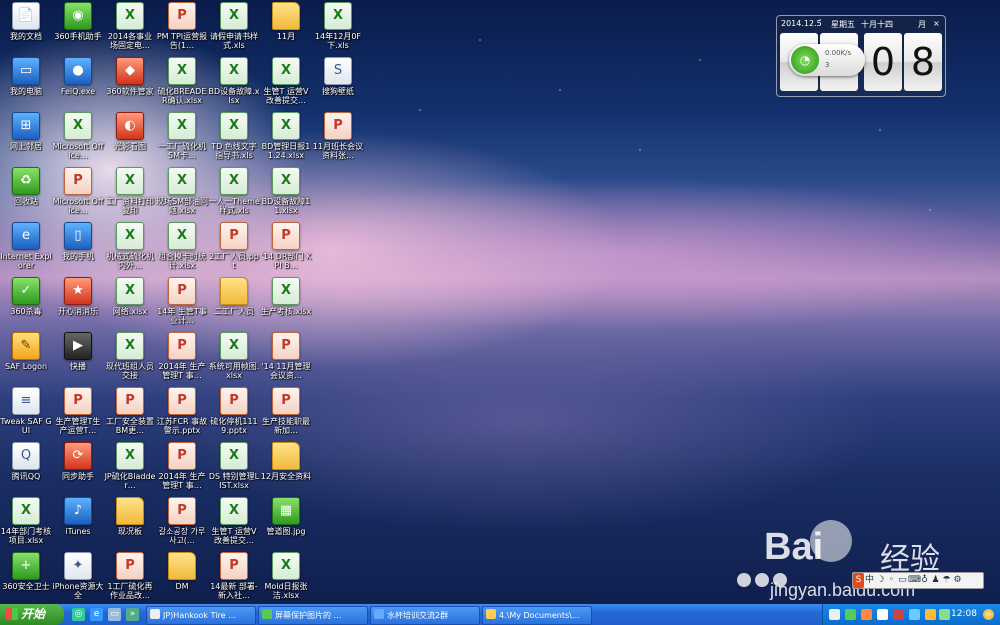  I want to click on desktop-icon: 12月安全资料, so click(286, 461).